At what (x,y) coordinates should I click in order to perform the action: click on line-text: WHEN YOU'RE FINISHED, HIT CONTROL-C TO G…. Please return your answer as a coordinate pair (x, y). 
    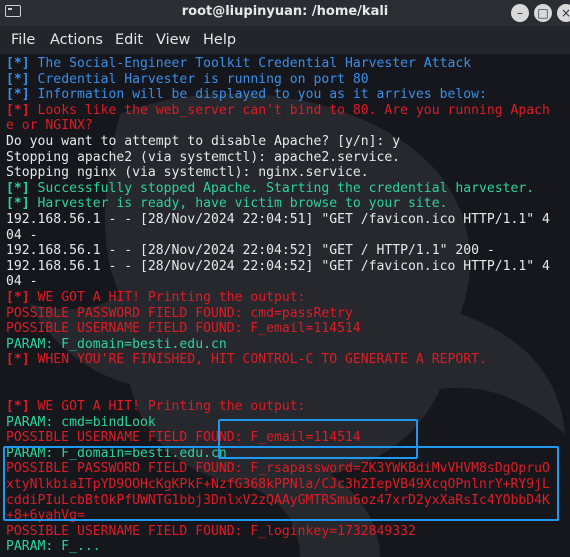
    Looking at the image, I should click on (258, 360).